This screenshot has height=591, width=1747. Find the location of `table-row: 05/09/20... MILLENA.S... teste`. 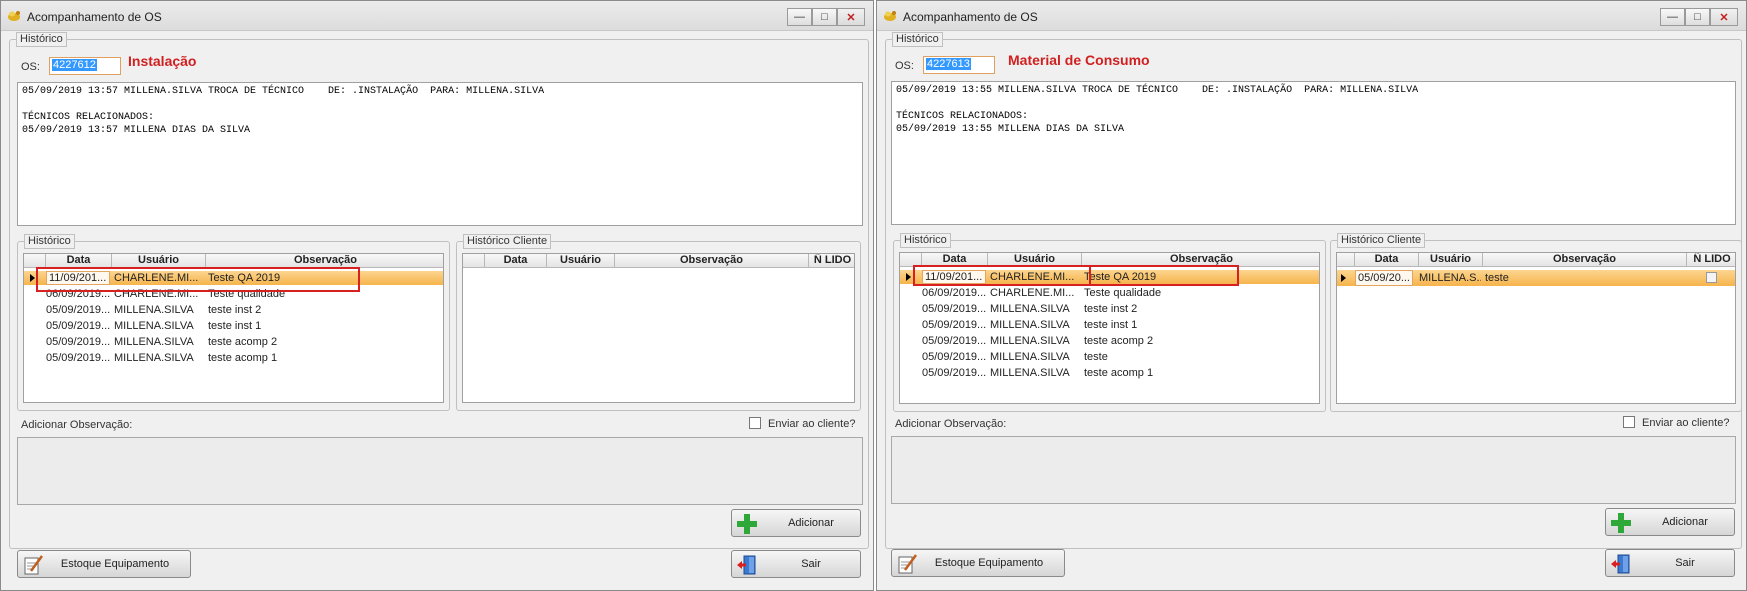

table-row: 05/09/20... MILLENA.S... teste is located at coordinates (1536, 278).